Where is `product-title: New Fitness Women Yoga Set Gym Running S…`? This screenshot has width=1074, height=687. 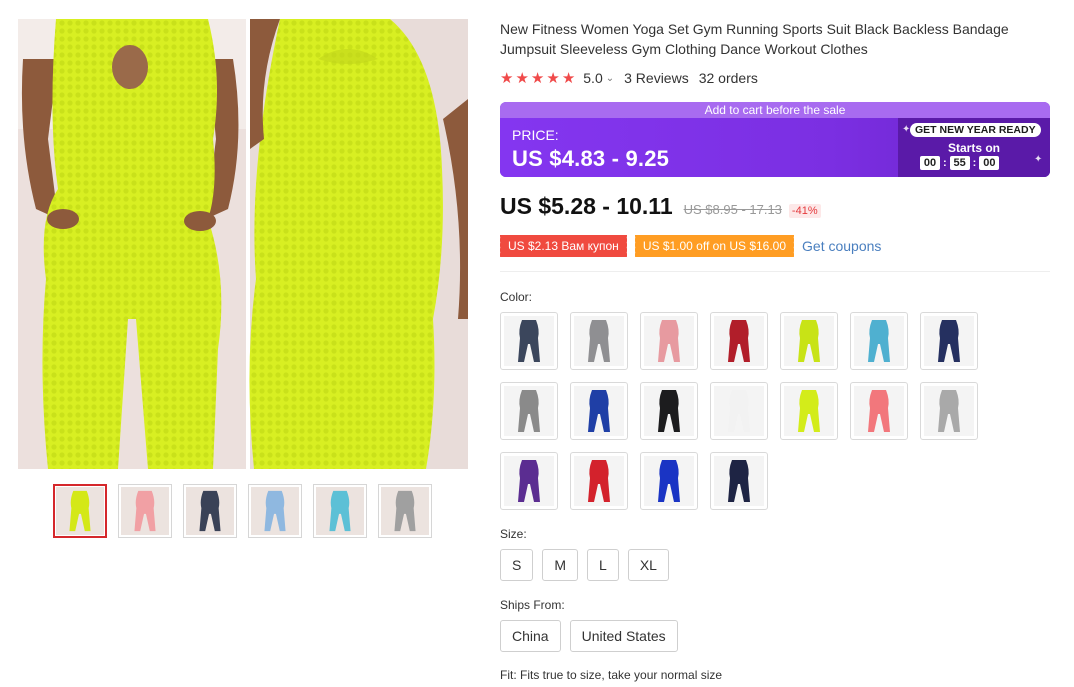
product-title: New Fitness Women Yoga Set Gym Running S… is located at coordinates (754, 39).